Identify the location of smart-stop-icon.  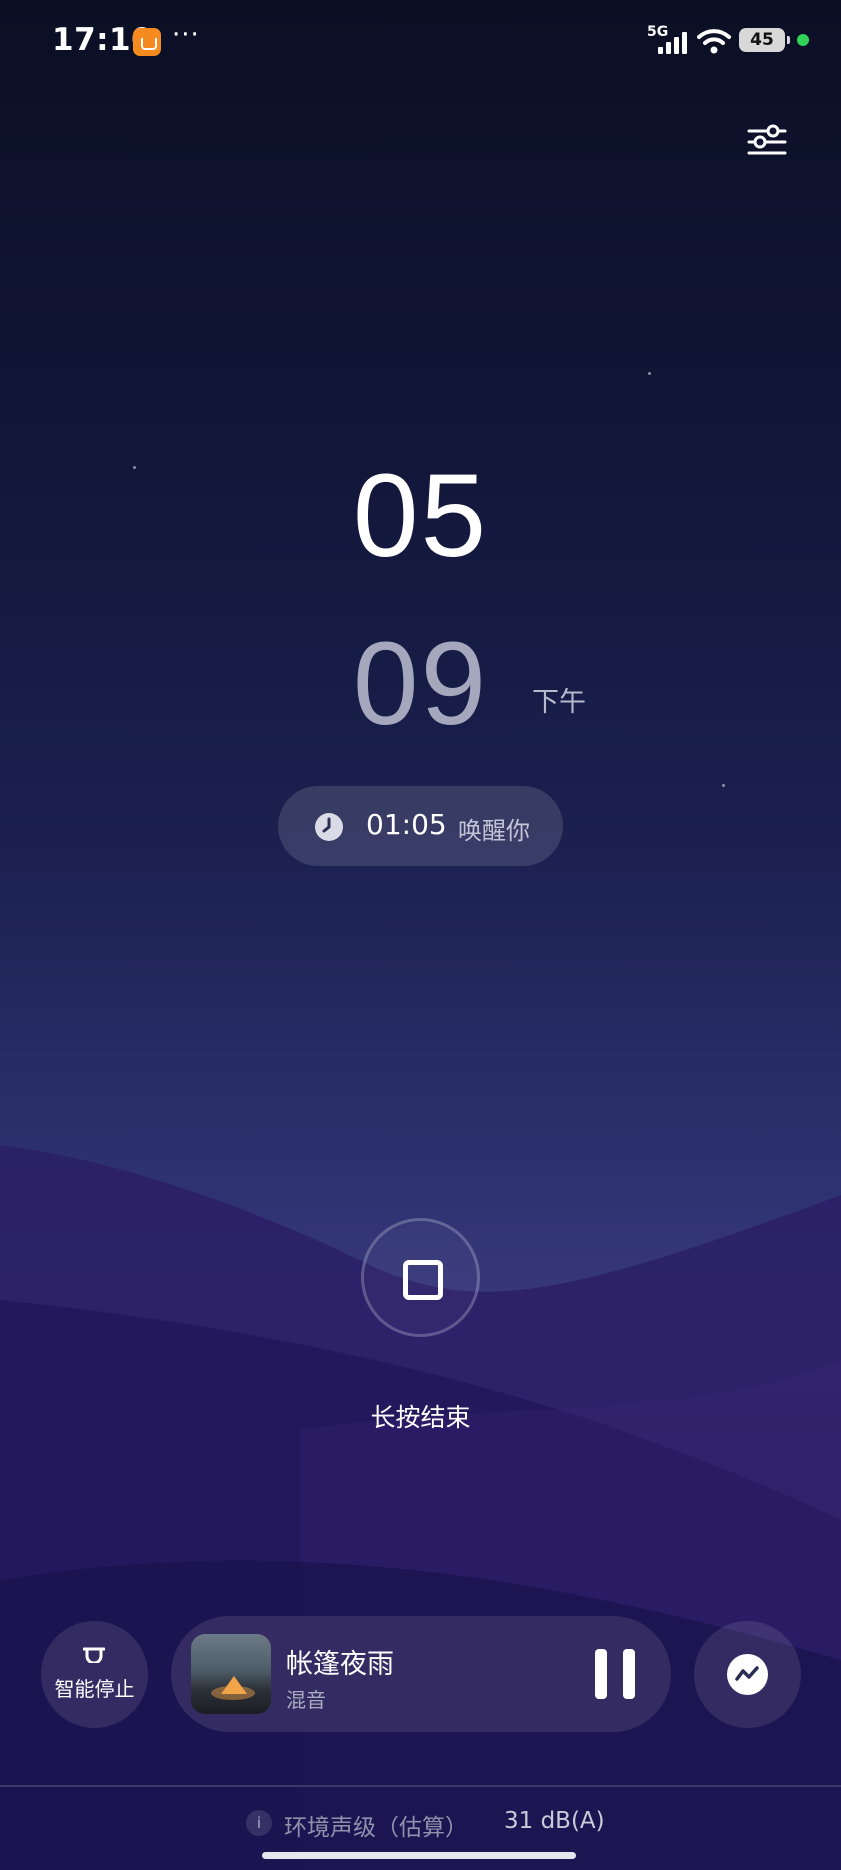
(94, 1655).